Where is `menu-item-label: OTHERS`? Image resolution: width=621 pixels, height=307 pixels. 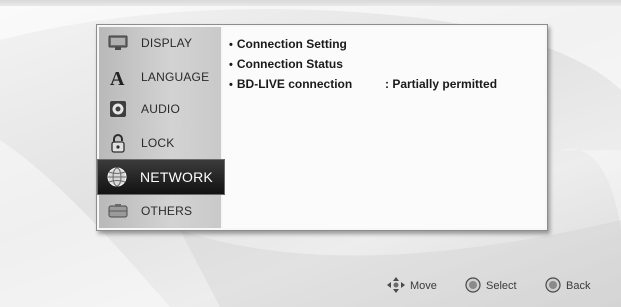 menu-item-label: OTHERS is located at coordinates (167, 211).